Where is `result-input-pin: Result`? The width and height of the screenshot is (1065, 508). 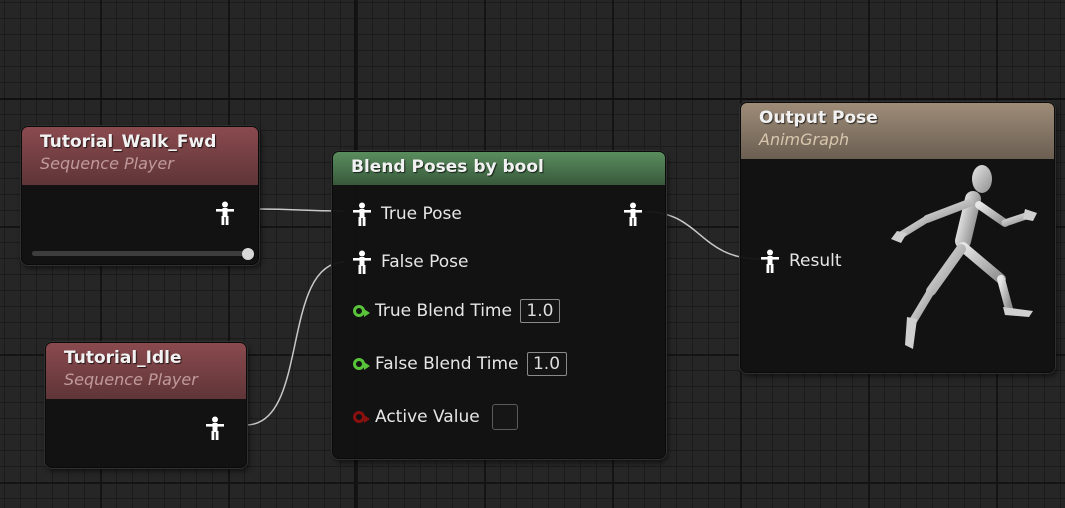 result-input-pin: Result is located at coordinates (801, 261).